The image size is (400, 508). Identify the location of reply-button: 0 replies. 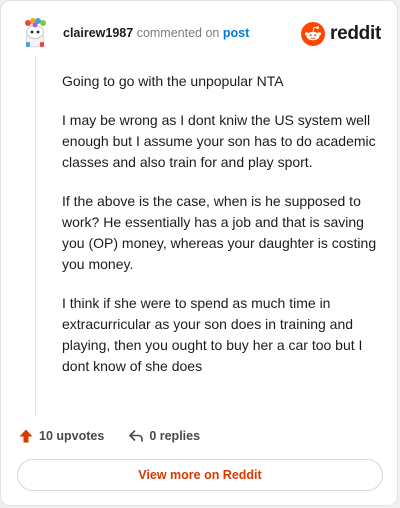
(164, 436).